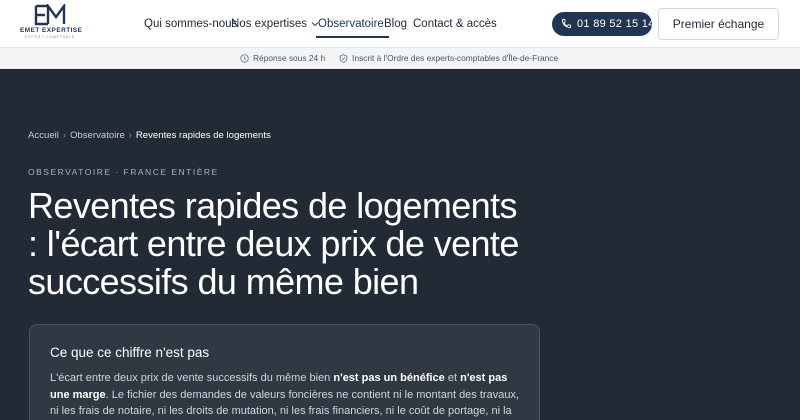  I want to click on logo-tagline: EXPERT-COMPTABLE, so click(49, 37).